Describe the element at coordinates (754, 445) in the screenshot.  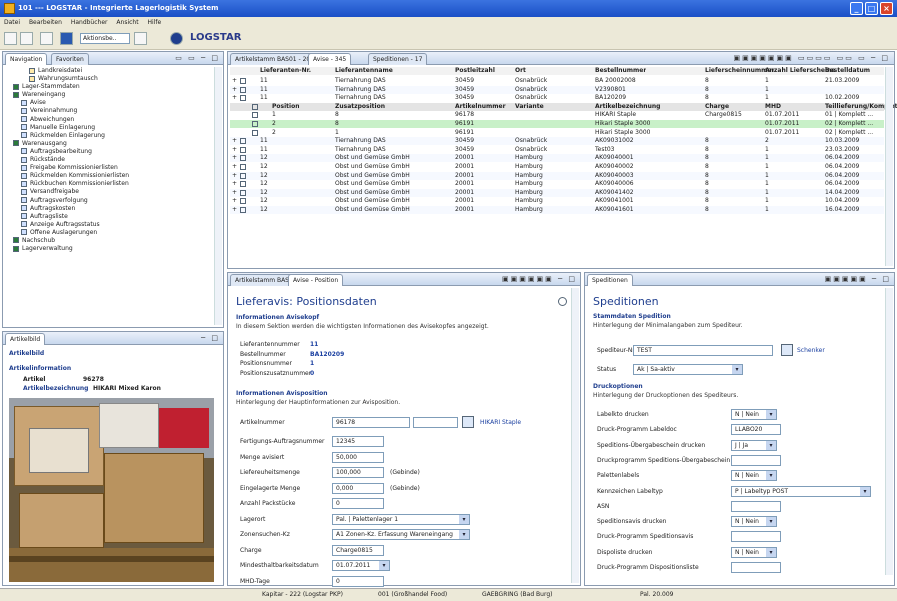
I see `druck-select: J | Ja` at that location.